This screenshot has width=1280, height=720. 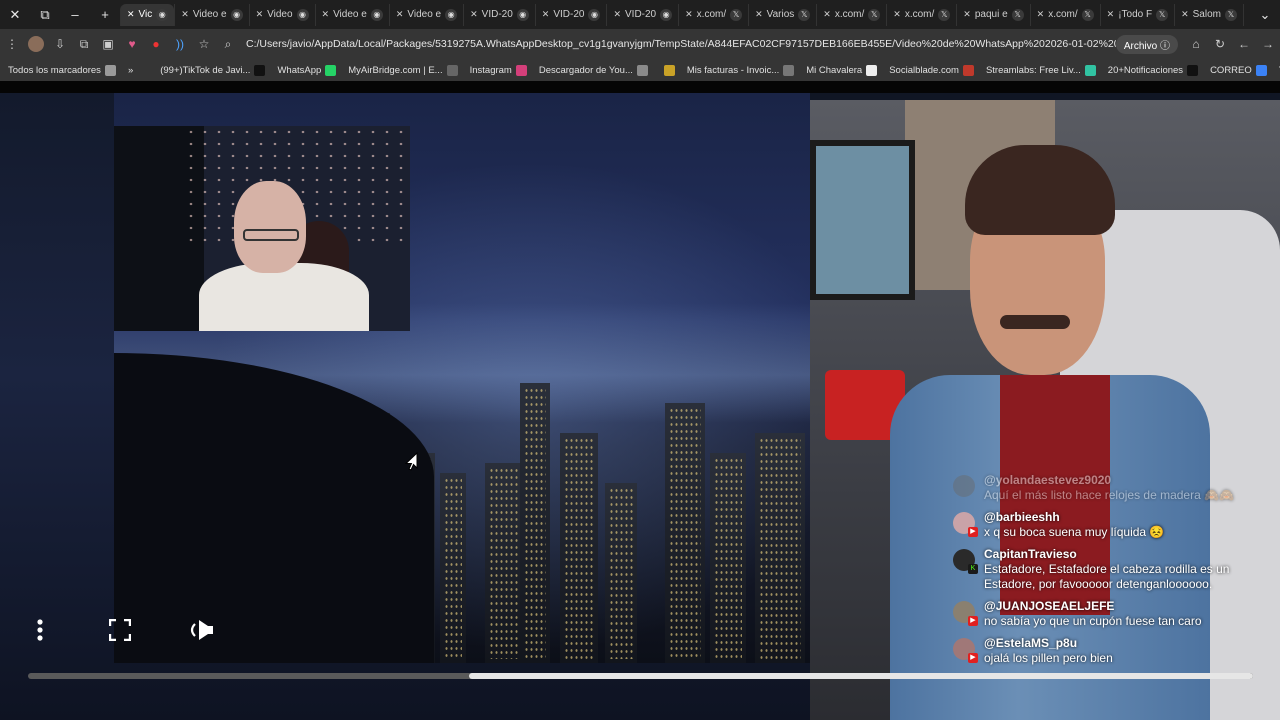 I want to click on extension-icon: ▣, so click(x=108, y=44).